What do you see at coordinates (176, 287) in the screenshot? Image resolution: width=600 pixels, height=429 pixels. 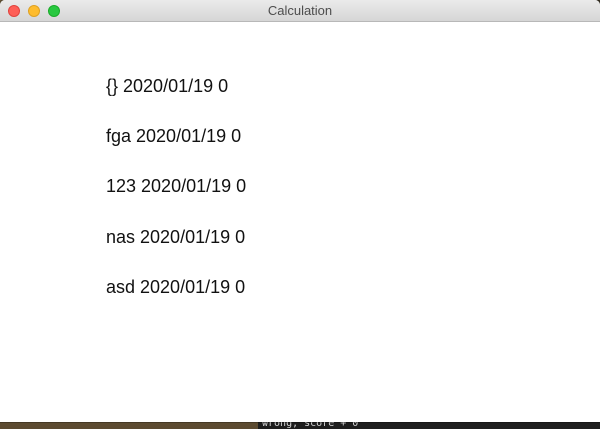 I see `list-item: asd 2020/01/19 0` at bounding box center [176, 287].